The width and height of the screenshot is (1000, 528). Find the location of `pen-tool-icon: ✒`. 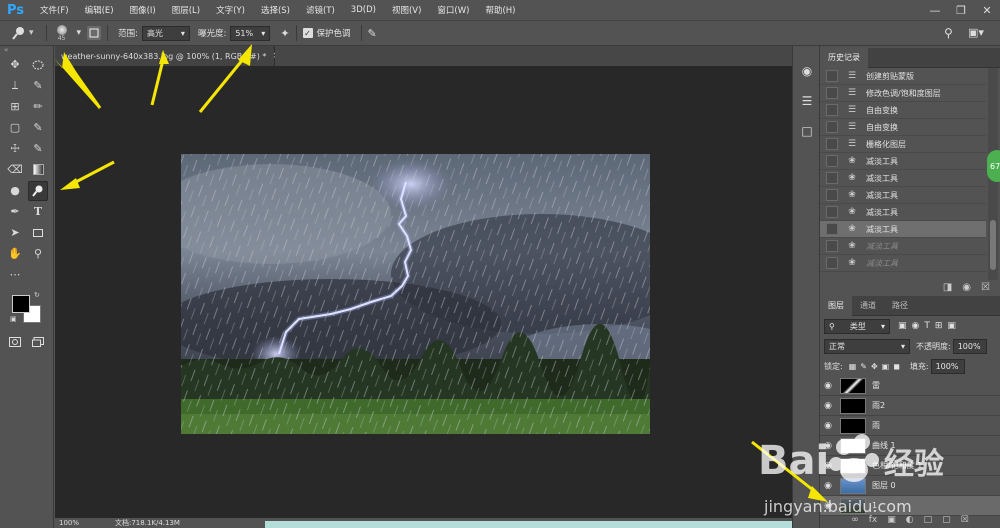

pen-tool-icon: ✒ is located at coordinates (15, 212).